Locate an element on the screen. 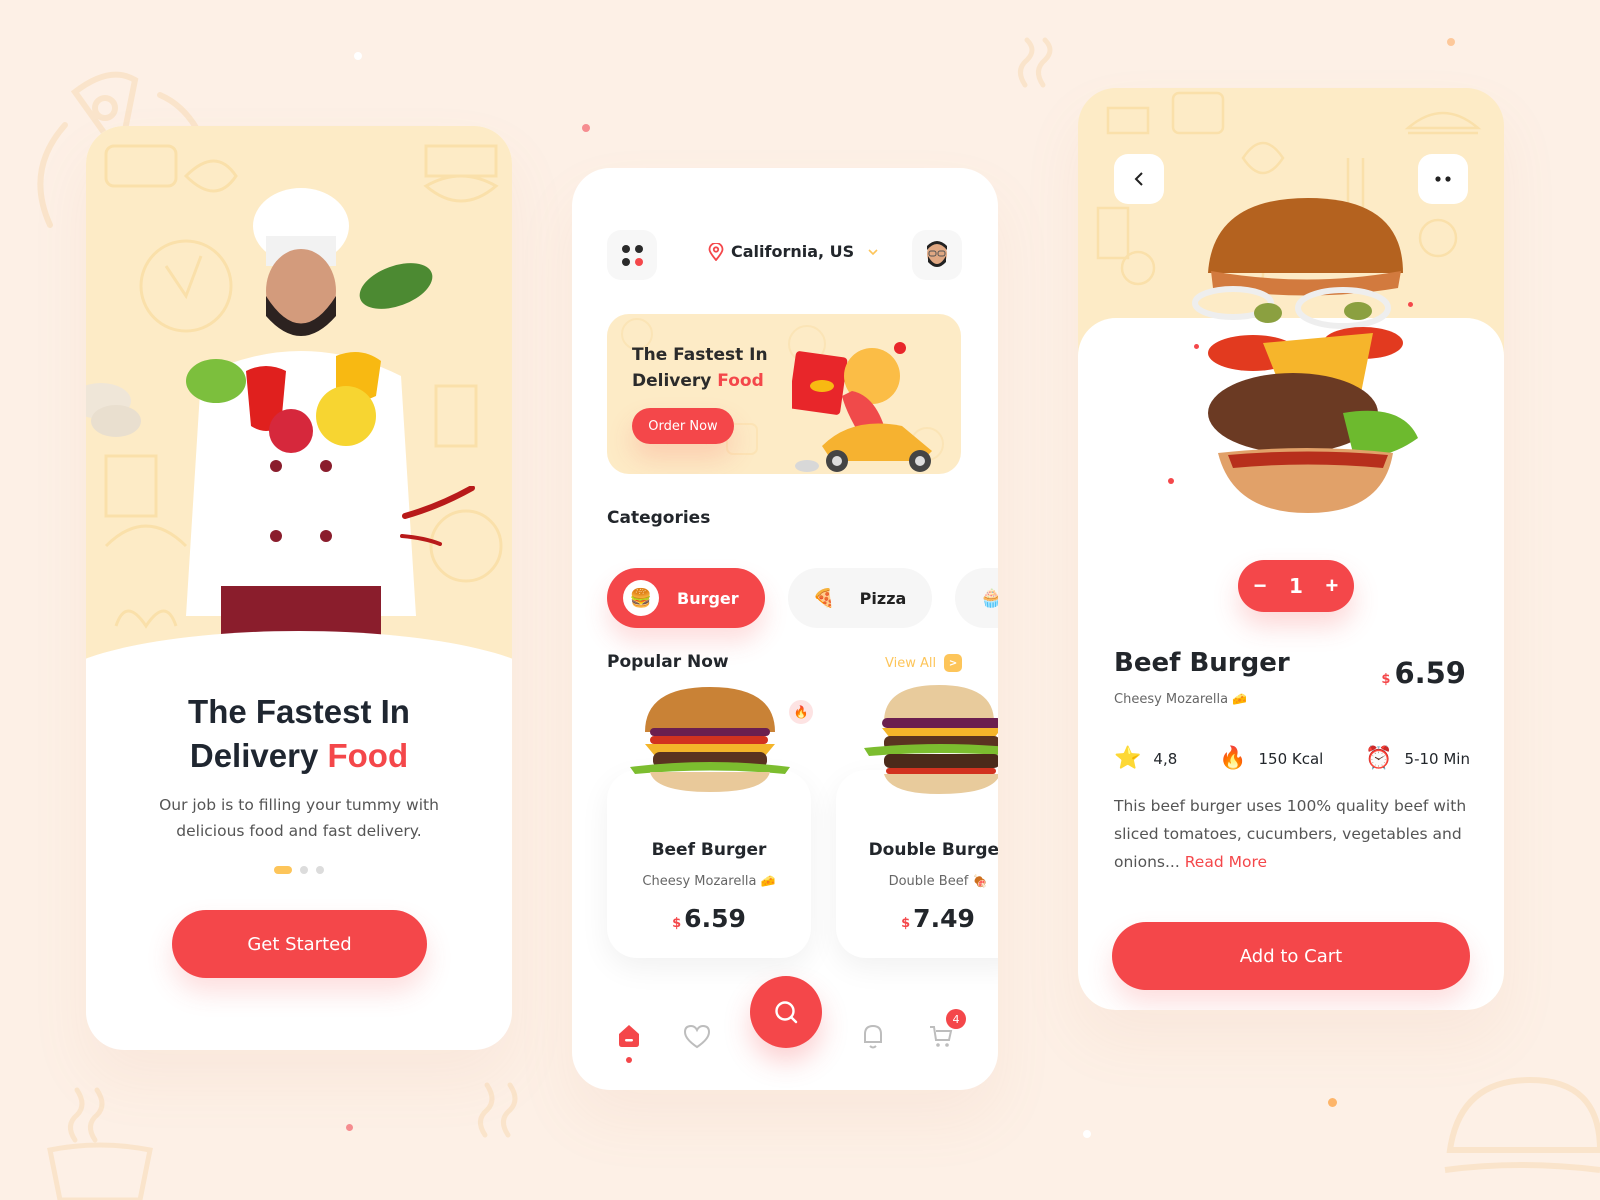 The height and width of the screenshot is (1200, 1600). product-price: $6.59 is located at coordinates (1423, 673).